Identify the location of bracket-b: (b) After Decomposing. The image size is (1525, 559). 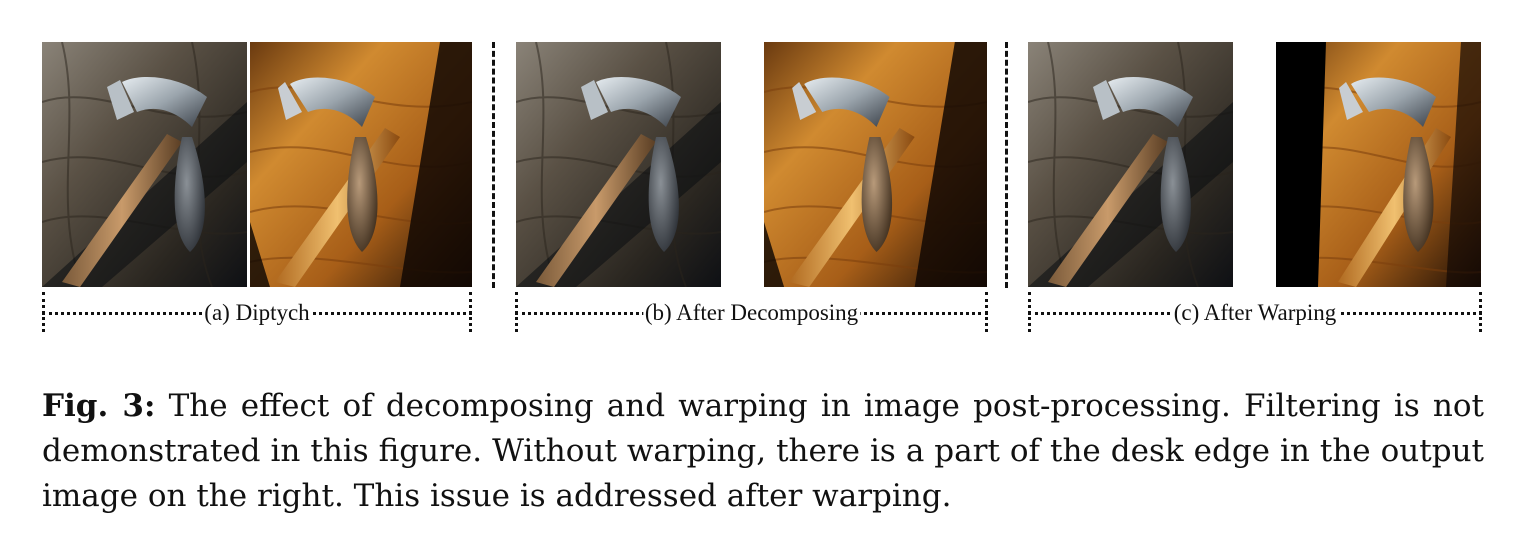
(751, 312).